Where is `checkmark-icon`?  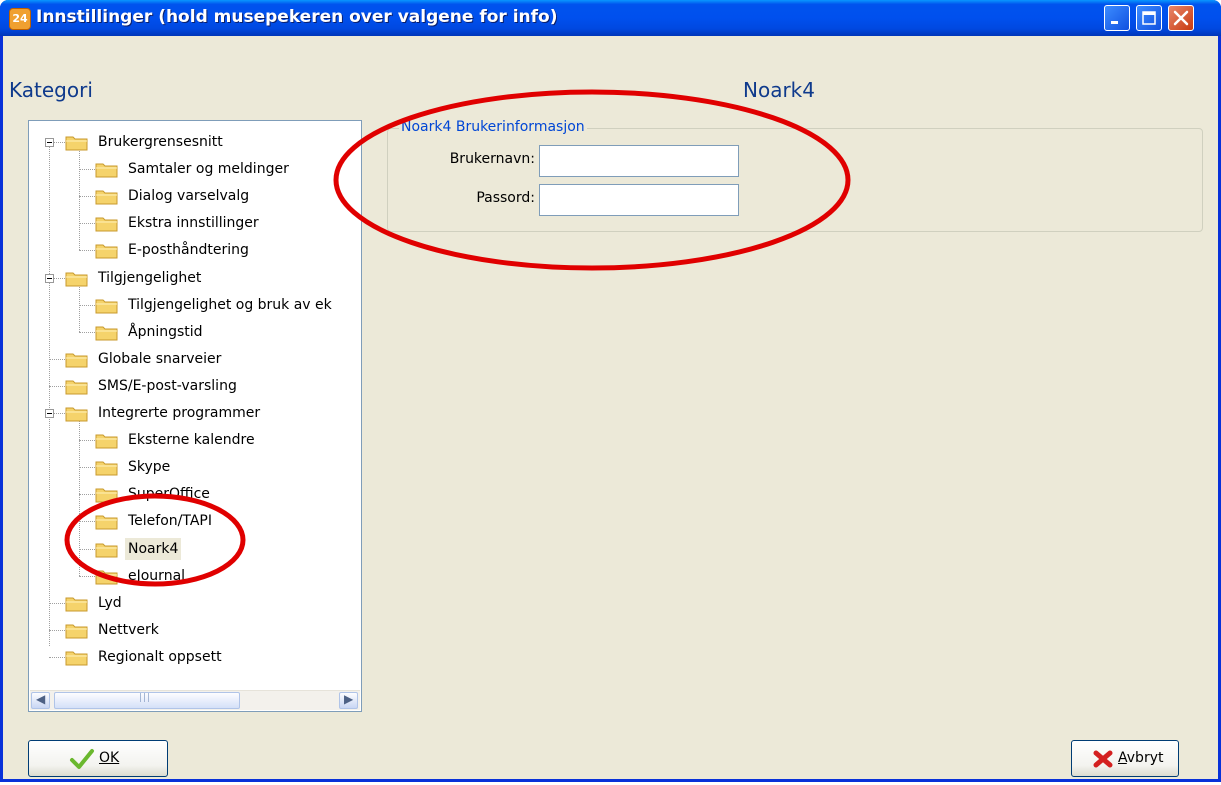
checkmark-icon is located at coordinates (82, 759).